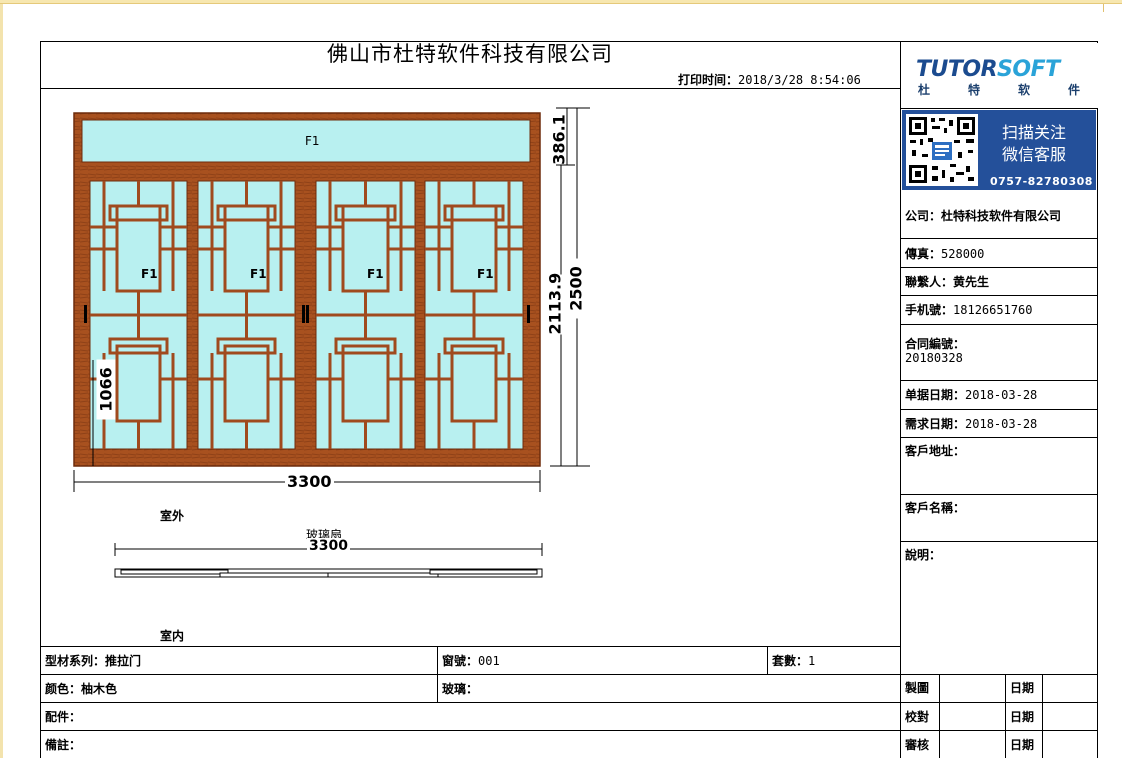  What do you see at coordinates (1022, 745) in the screenshot?
I see `review-date-label: 日期` at bounding box center [1022, 745].